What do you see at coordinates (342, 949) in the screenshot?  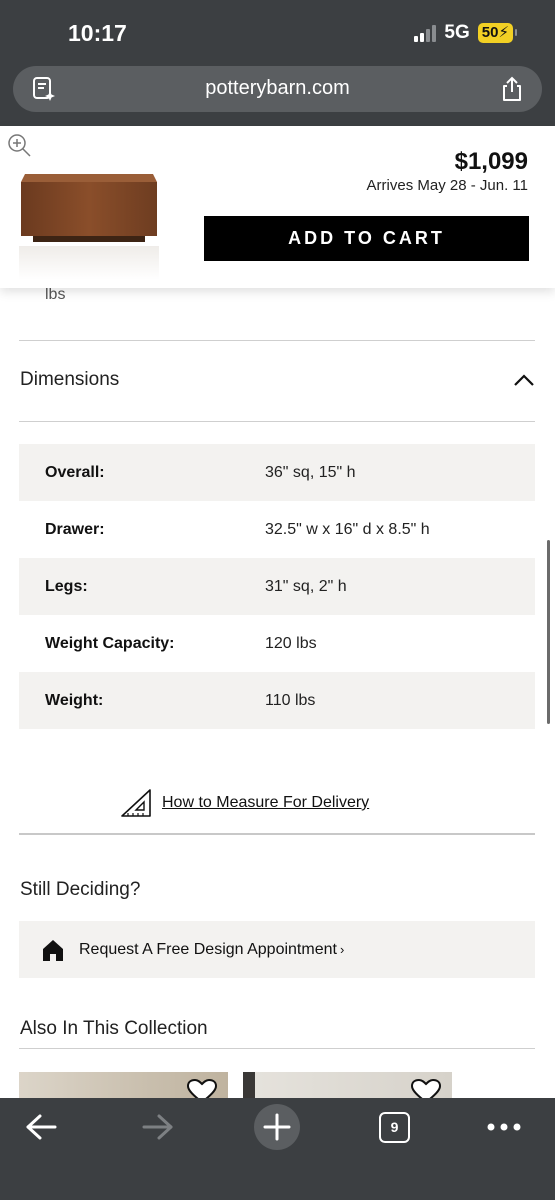 I see `chevron-right-icon: ›` at bounding box center [342, 949].